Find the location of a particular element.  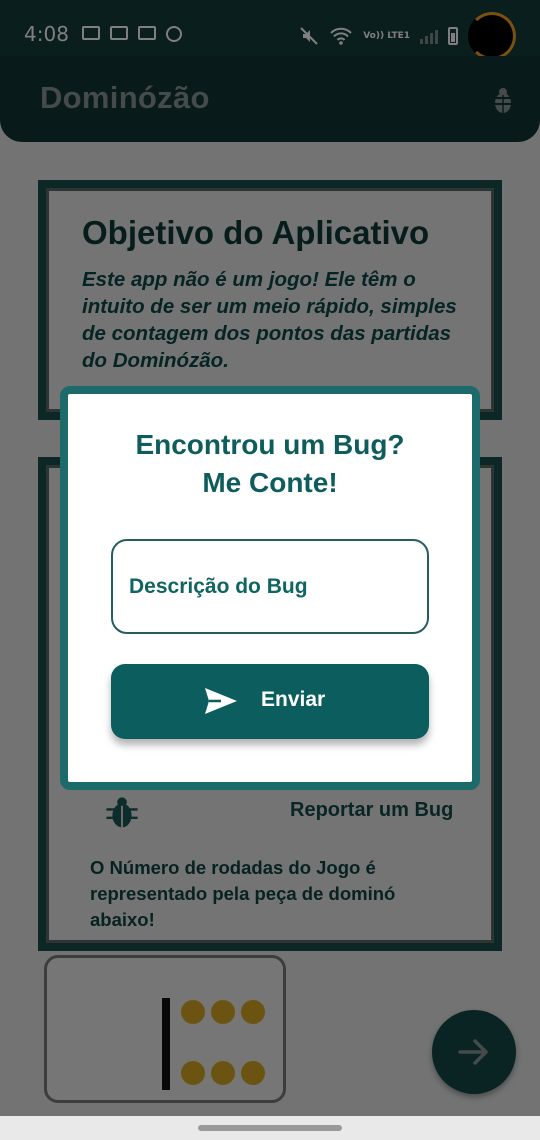

send-icon is located at coordinates (221, 701).